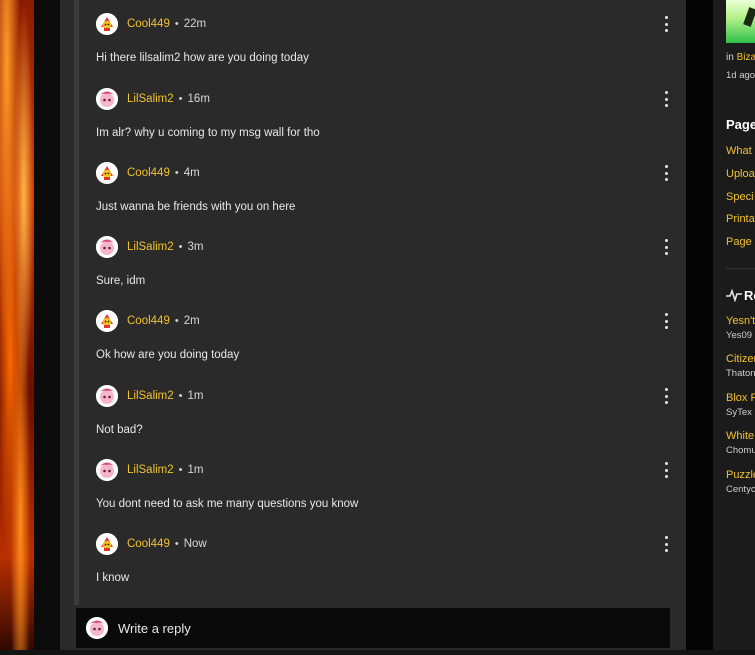  I want to click on in-prefix: in, so click(730, 57).